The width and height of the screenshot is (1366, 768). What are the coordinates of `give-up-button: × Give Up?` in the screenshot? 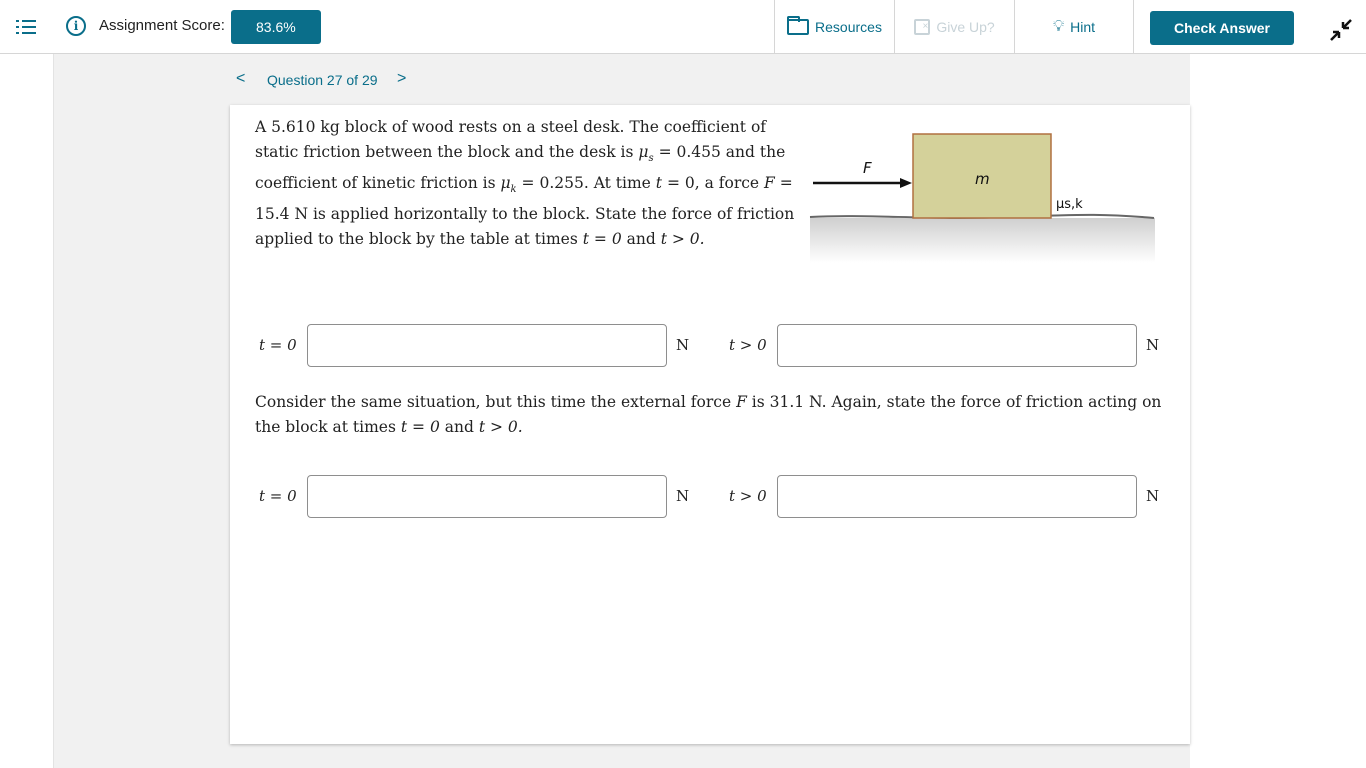 It's located at (954, 27).